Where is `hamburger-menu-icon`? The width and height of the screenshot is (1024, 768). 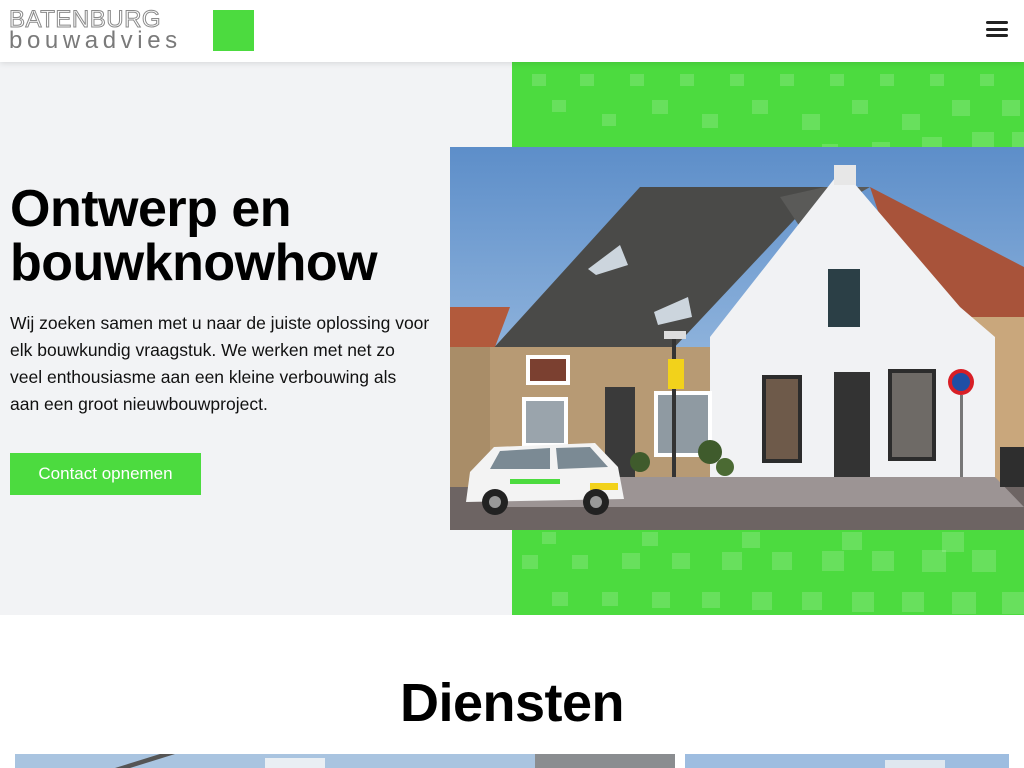
hamburger-menu-icon is located at coordinates (997, 31).